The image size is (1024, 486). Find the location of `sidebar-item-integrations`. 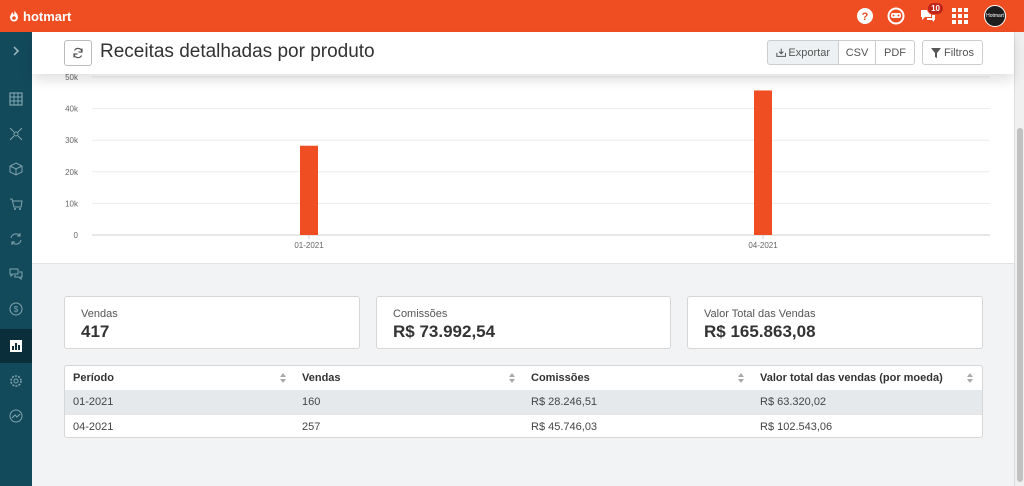

sidebar-item-integrations is located at coordinates (16, 416).